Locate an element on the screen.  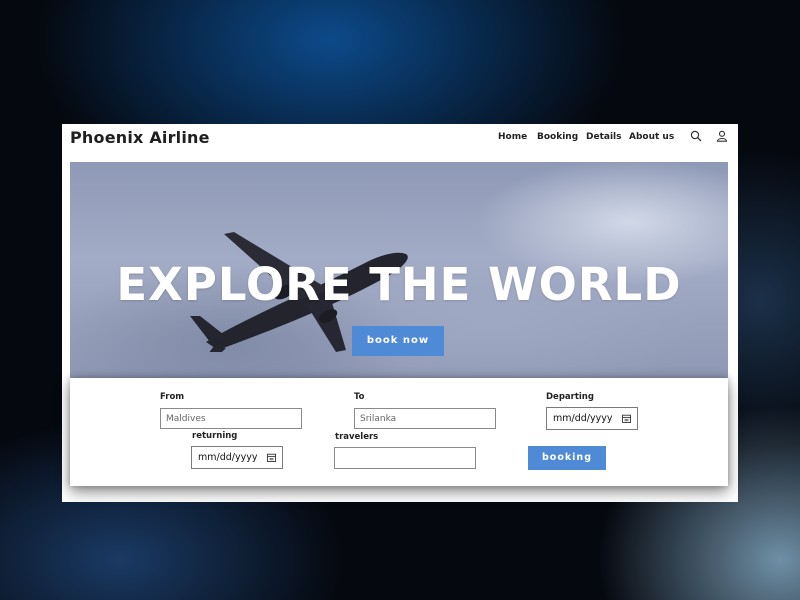
to-label: To is located at coordinates (359, 397).